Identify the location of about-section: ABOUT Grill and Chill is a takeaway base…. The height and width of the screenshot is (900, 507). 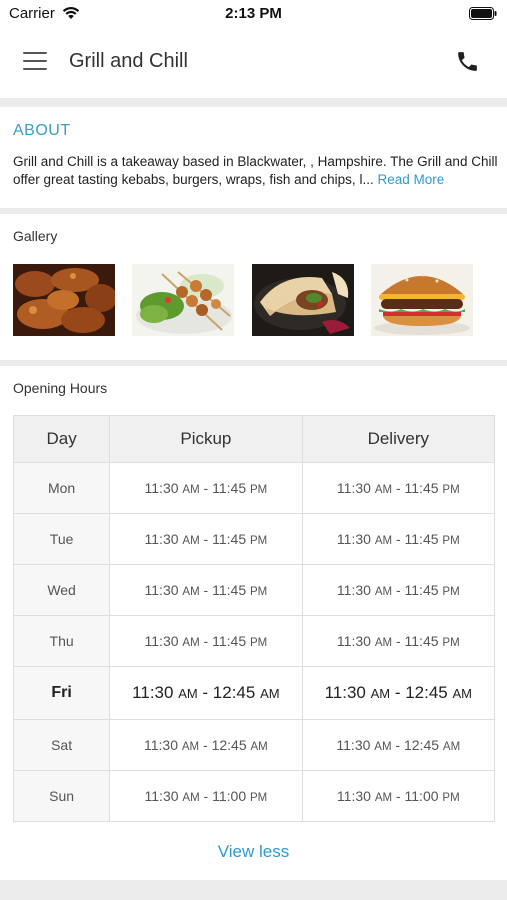
(253, 157).